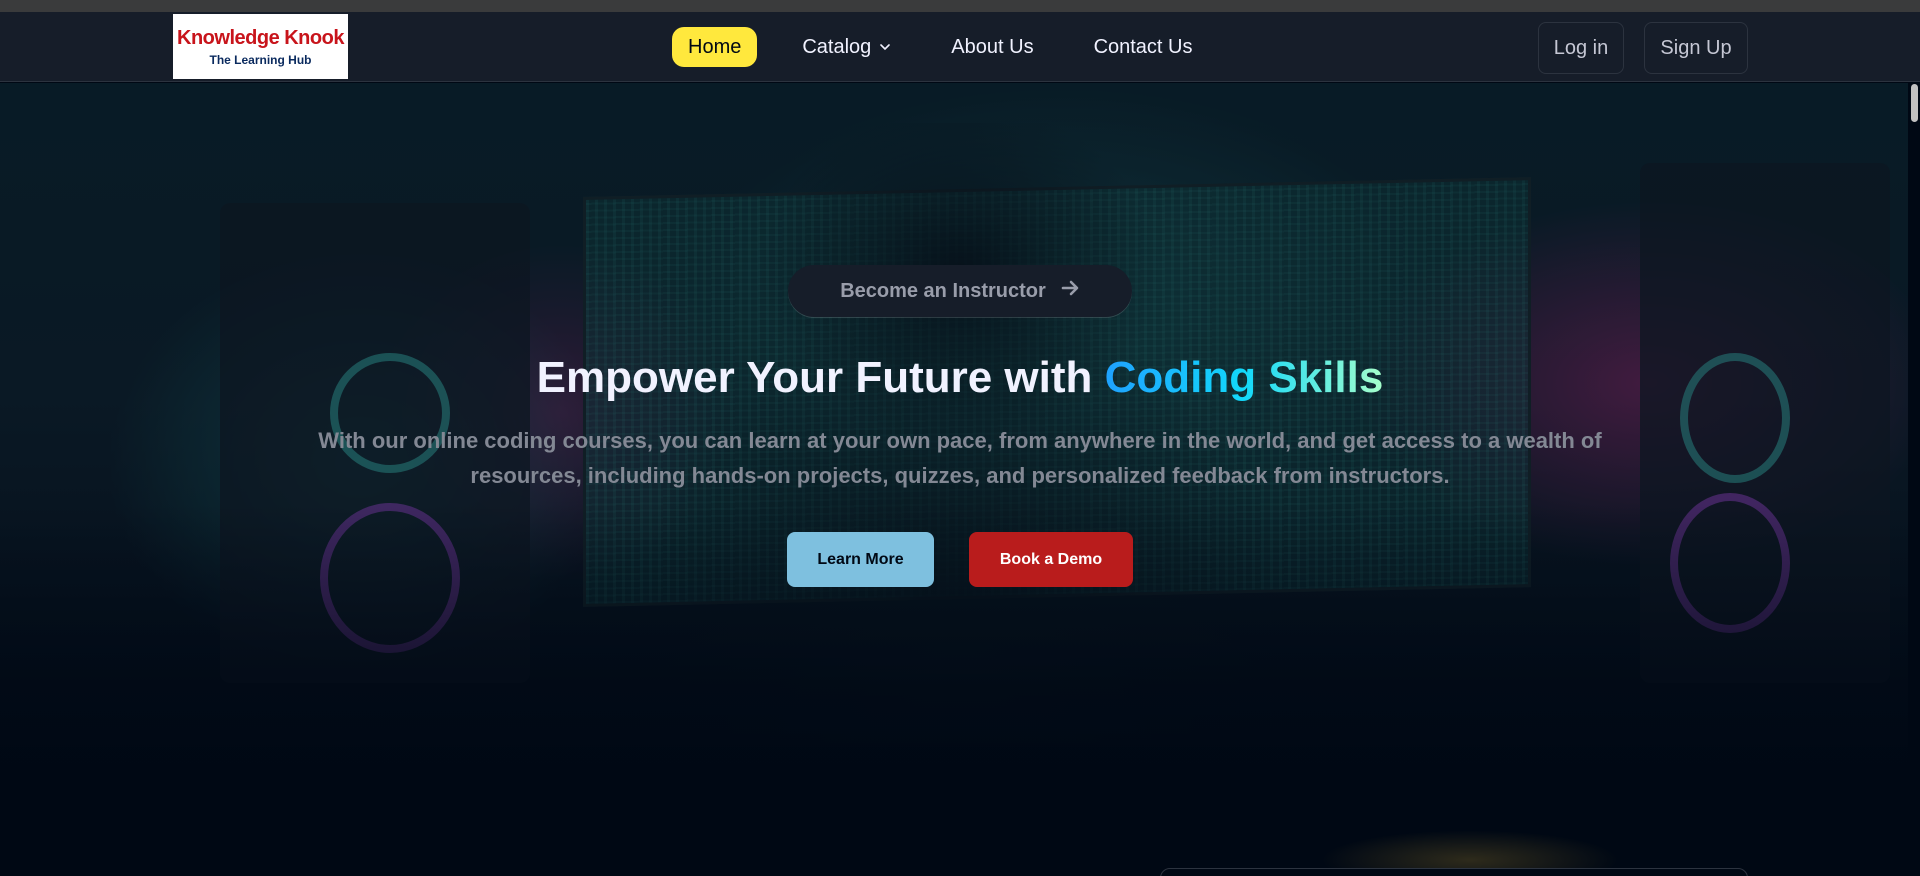  I want to click on browser-top-strip, so click(960, 6).